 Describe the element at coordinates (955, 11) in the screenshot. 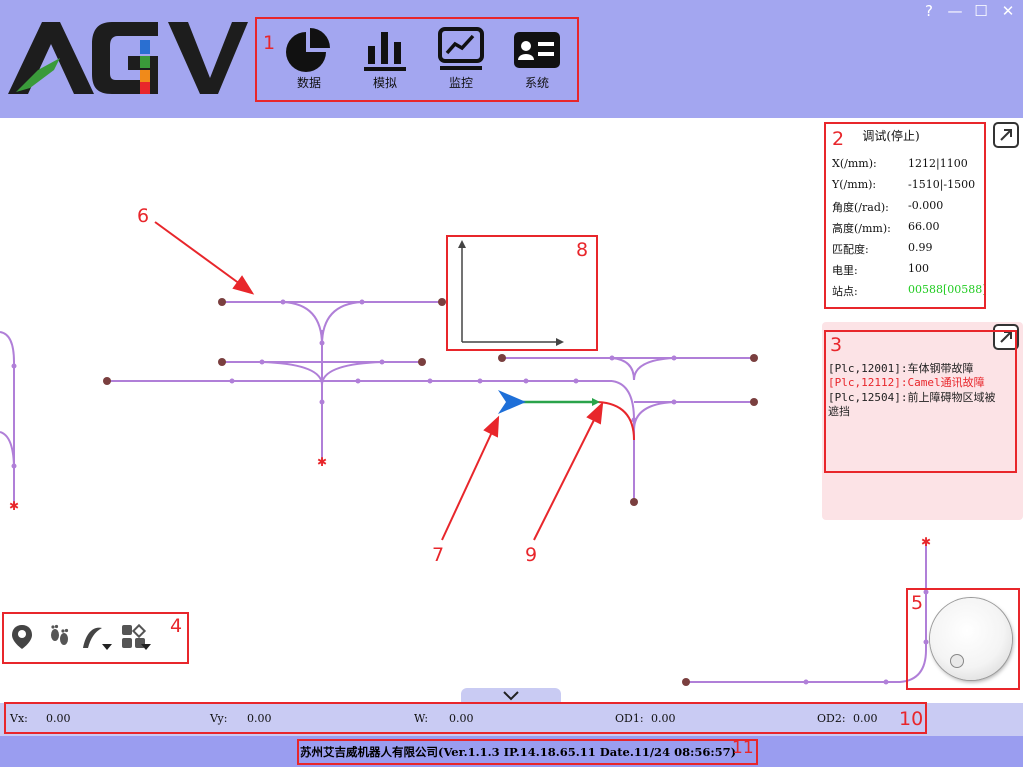

I see `minimize-button: —` at that location.